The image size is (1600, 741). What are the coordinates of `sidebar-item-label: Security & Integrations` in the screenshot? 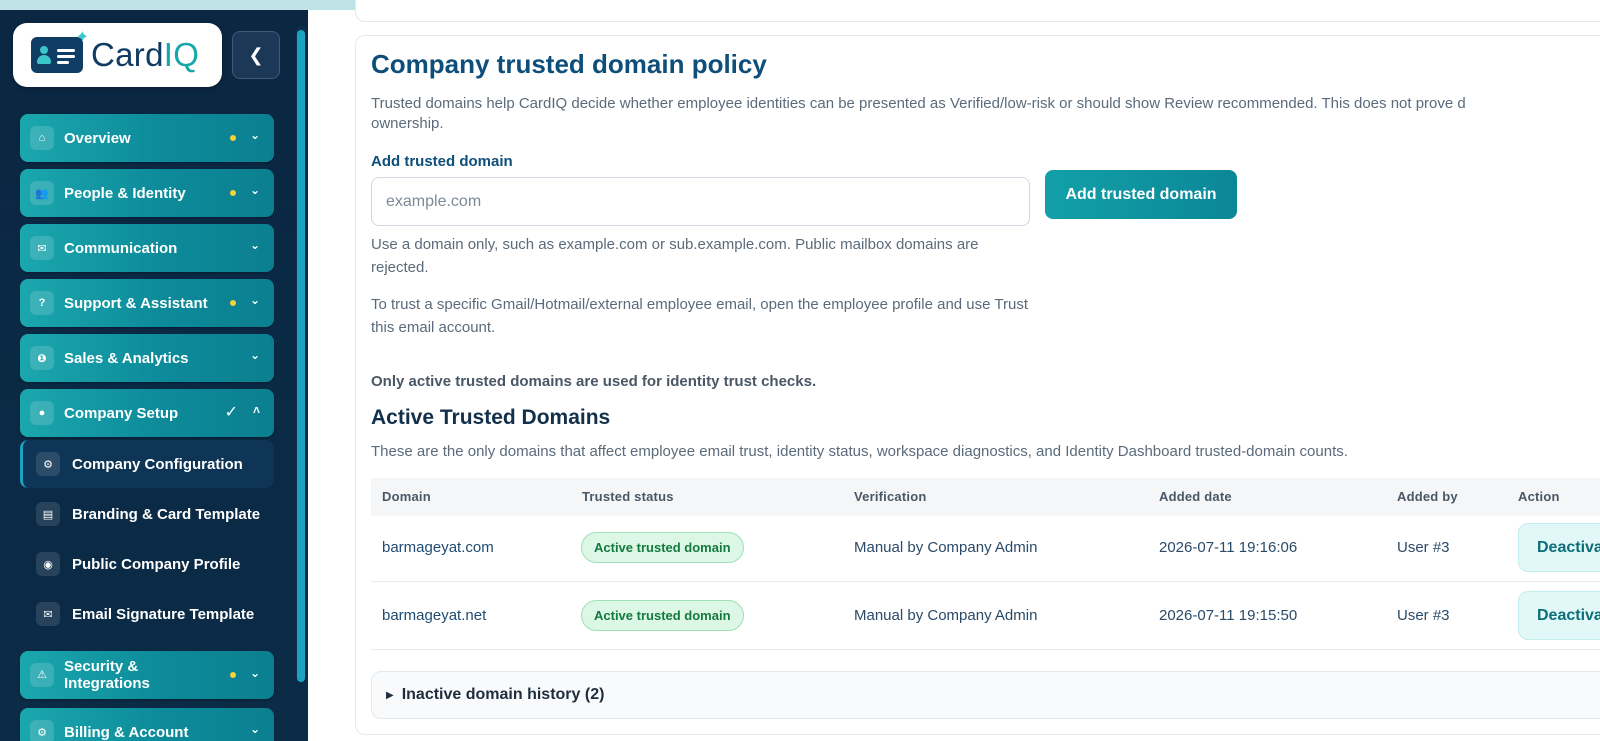 It's located at (107, 675).